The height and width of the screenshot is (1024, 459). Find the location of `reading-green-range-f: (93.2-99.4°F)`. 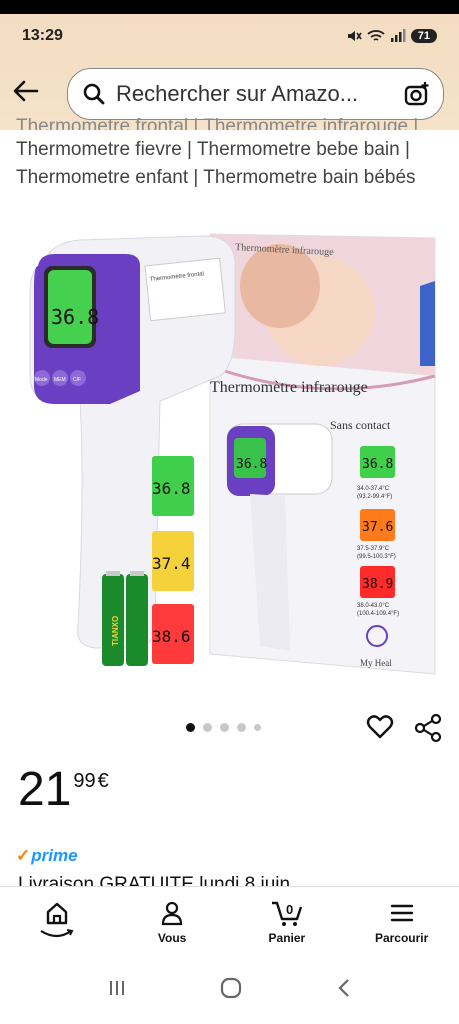

reading-green-range-f: (93.2-99.4°F) is located at coordinates (374, 497).